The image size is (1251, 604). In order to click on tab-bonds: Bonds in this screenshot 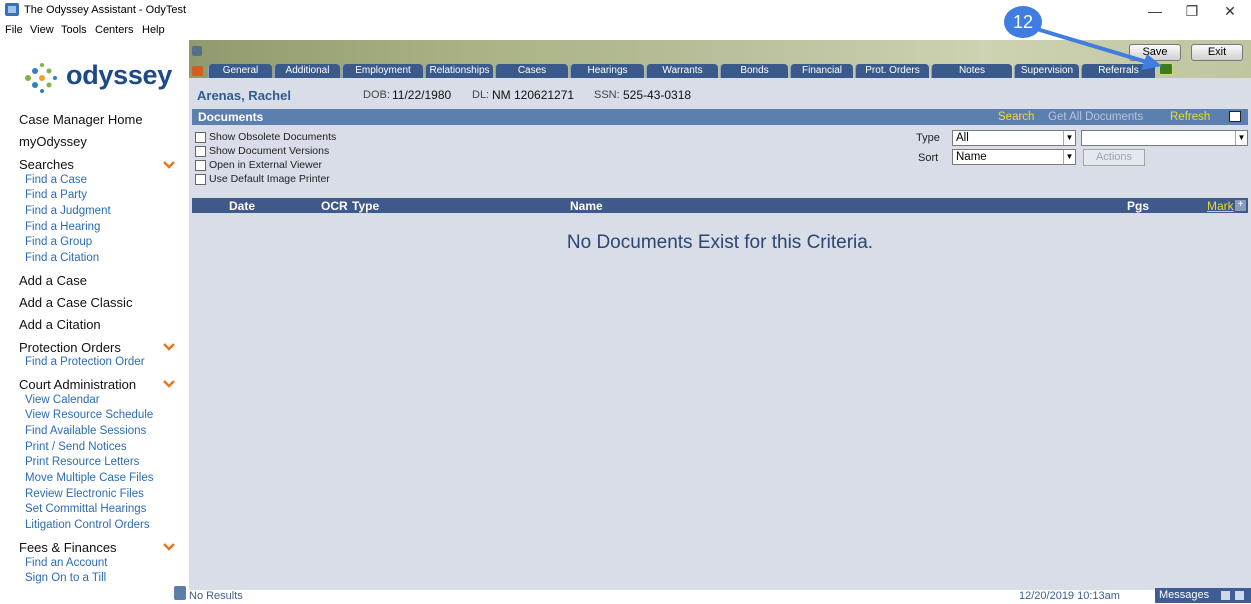, I will do `click(754, 71)`.